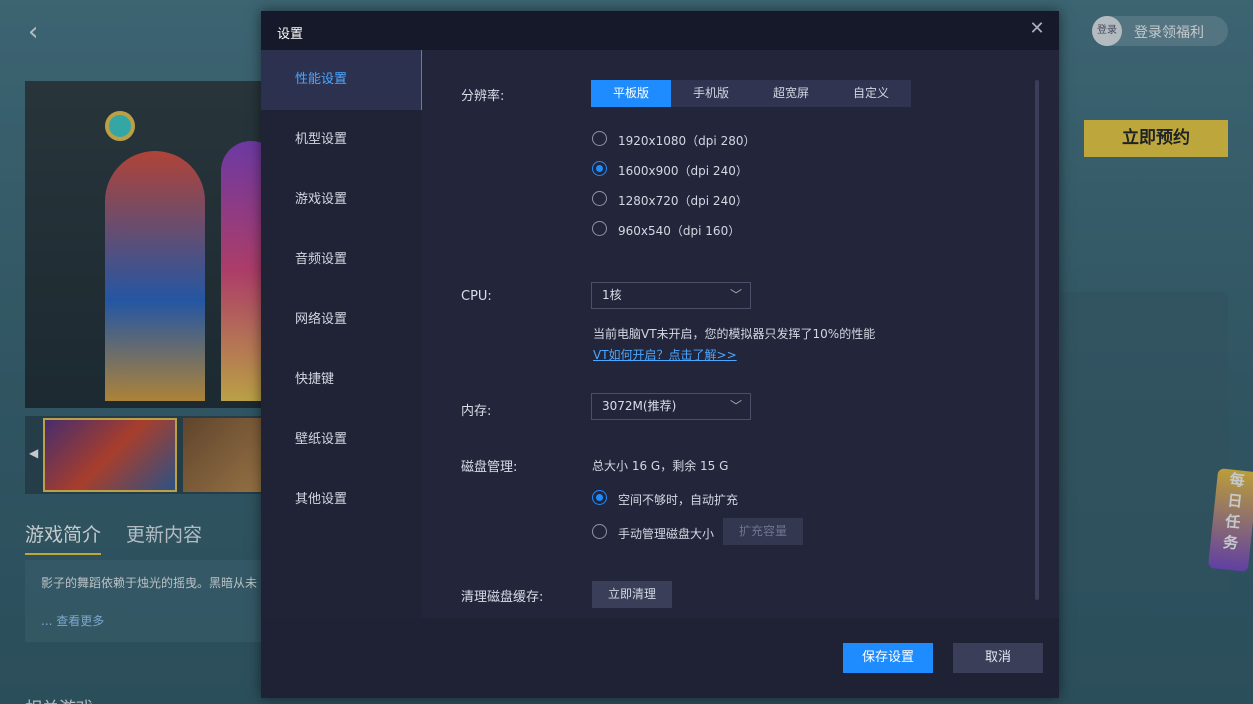  I want to click on radio-label: 1920x1080（dpi 280）, so click(687, 141).